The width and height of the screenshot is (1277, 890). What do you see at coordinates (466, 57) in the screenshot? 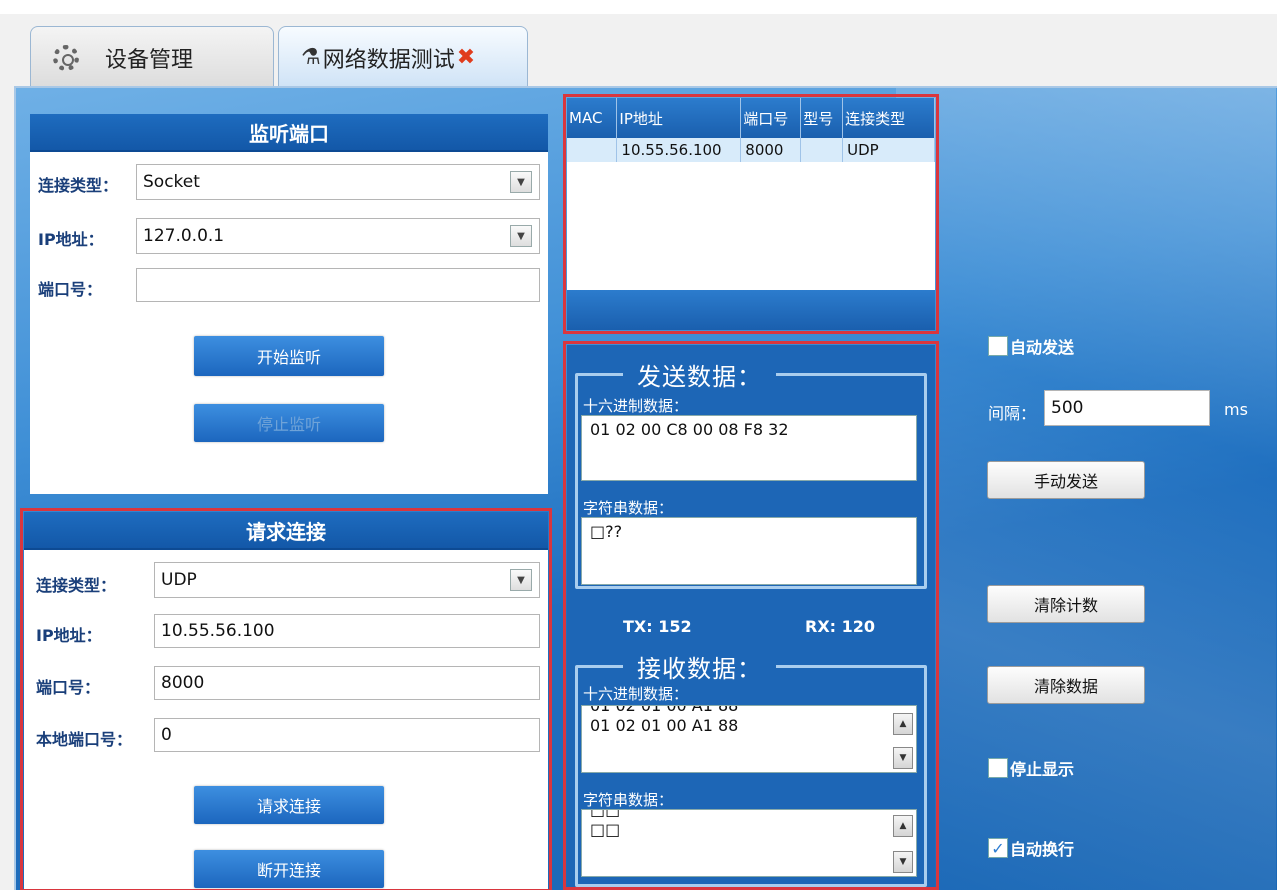
I see `close-icon: ✖` at bounding box center [466, 57].